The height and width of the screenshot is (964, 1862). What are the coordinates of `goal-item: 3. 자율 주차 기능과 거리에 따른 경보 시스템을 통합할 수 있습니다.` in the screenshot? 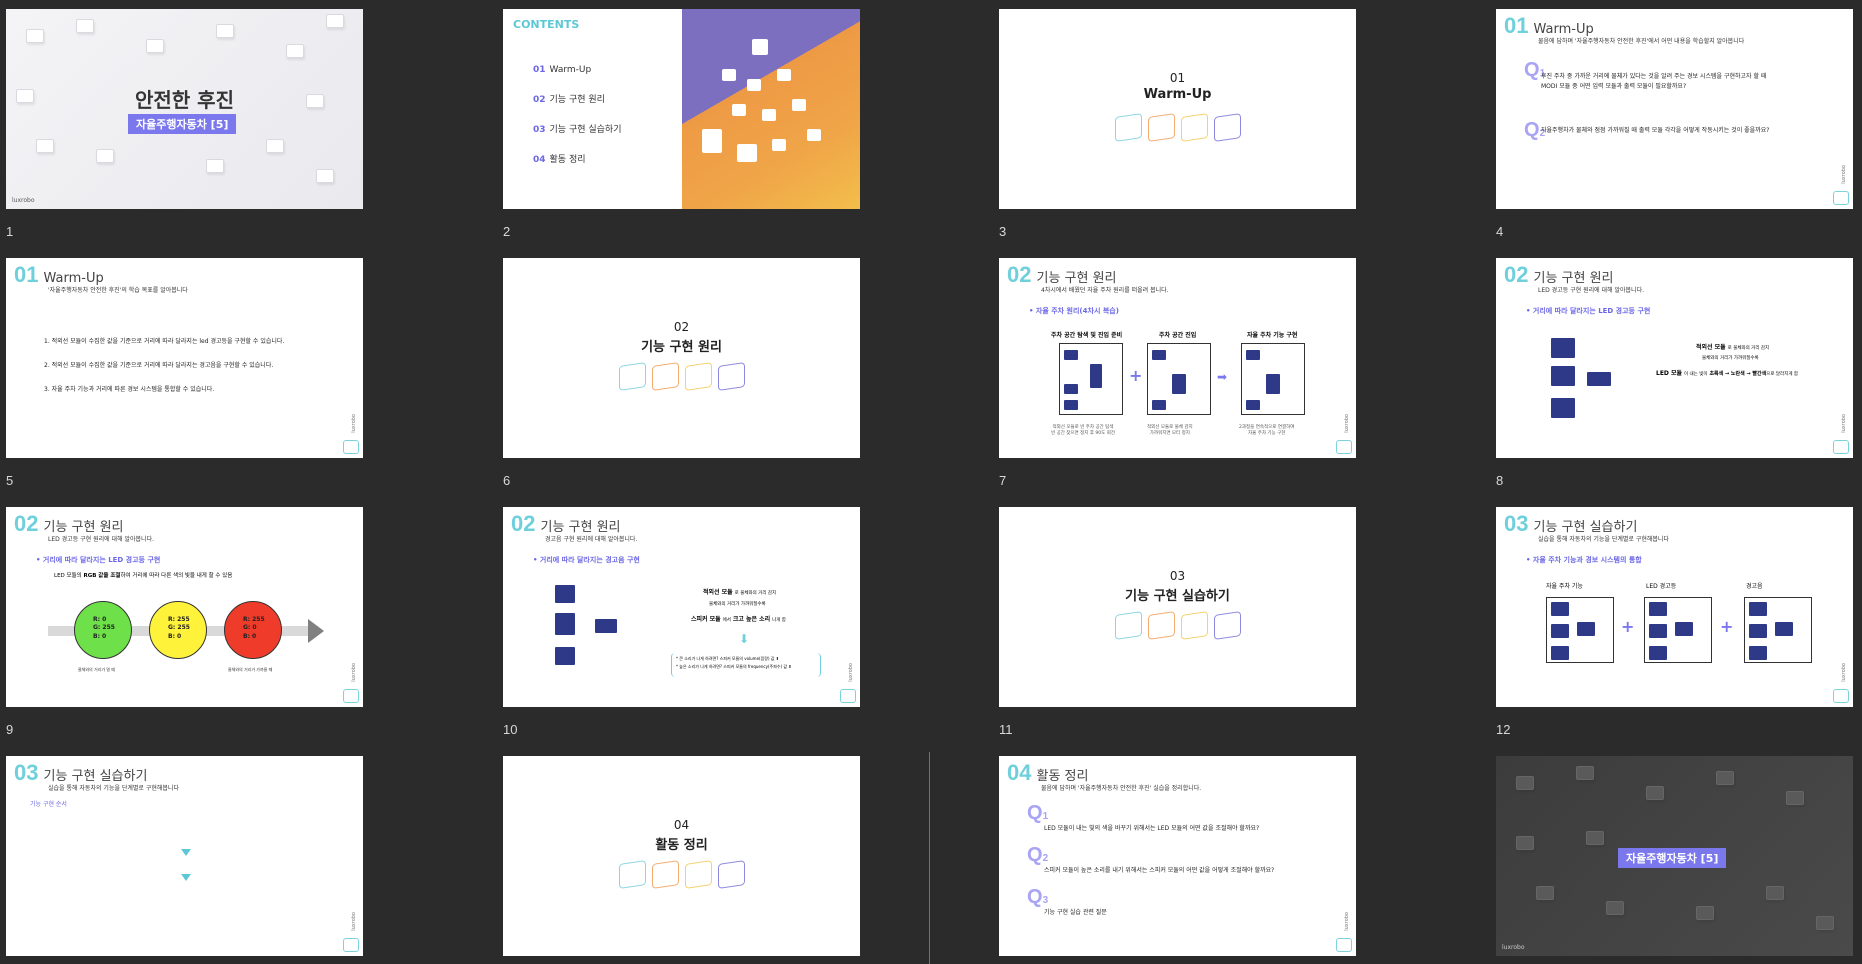 It's located at (129, 389).